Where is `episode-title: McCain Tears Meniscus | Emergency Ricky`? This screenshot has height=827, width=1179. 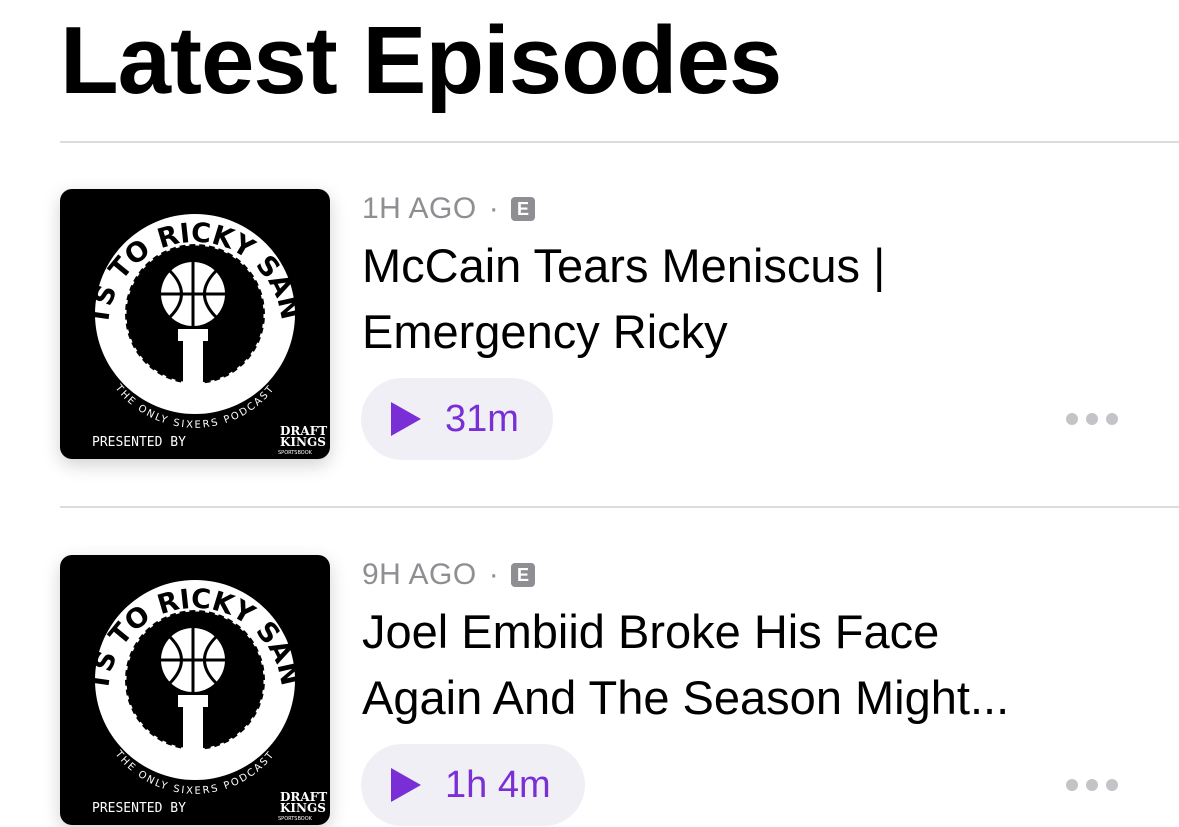 episode-title: McCain Tears Meniscus | Emergency Ricky is located at coordinates (742, 299).